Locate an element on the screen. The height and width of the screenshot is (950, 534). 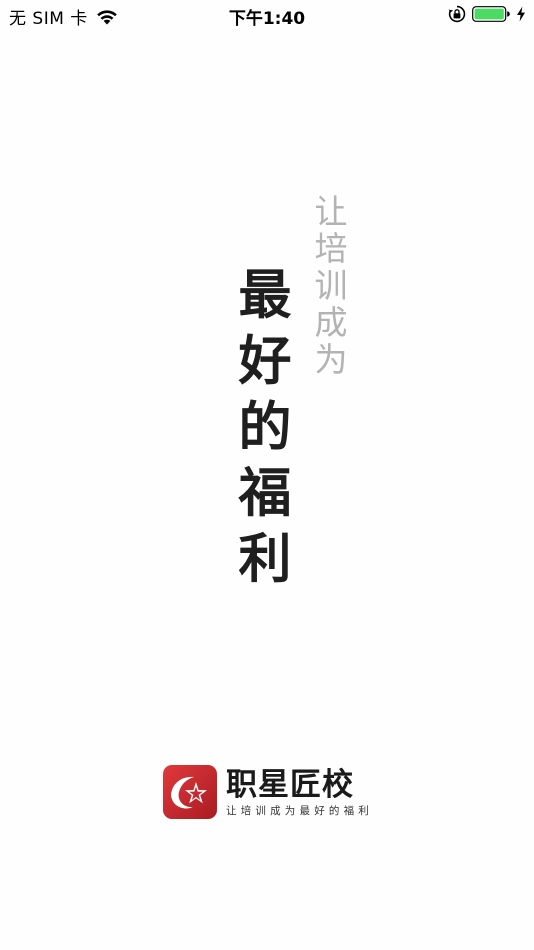
slogan-primary-char: 的 is located at coordinates (265, 427).